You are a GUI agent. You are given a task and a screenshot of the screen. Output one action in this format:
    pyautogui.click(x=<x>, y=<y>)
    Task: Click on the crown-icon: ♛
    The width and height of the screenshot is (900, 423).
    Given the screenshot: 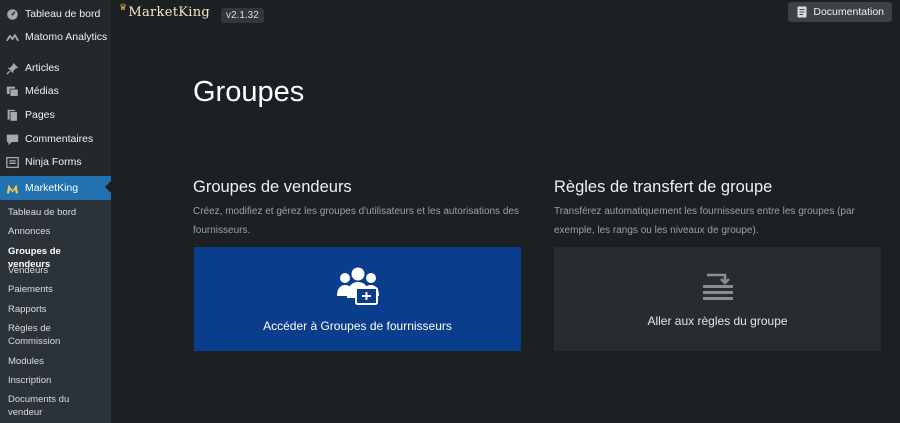 What is the action you would take?
    pyautogui.click(x=123, y=7)
    